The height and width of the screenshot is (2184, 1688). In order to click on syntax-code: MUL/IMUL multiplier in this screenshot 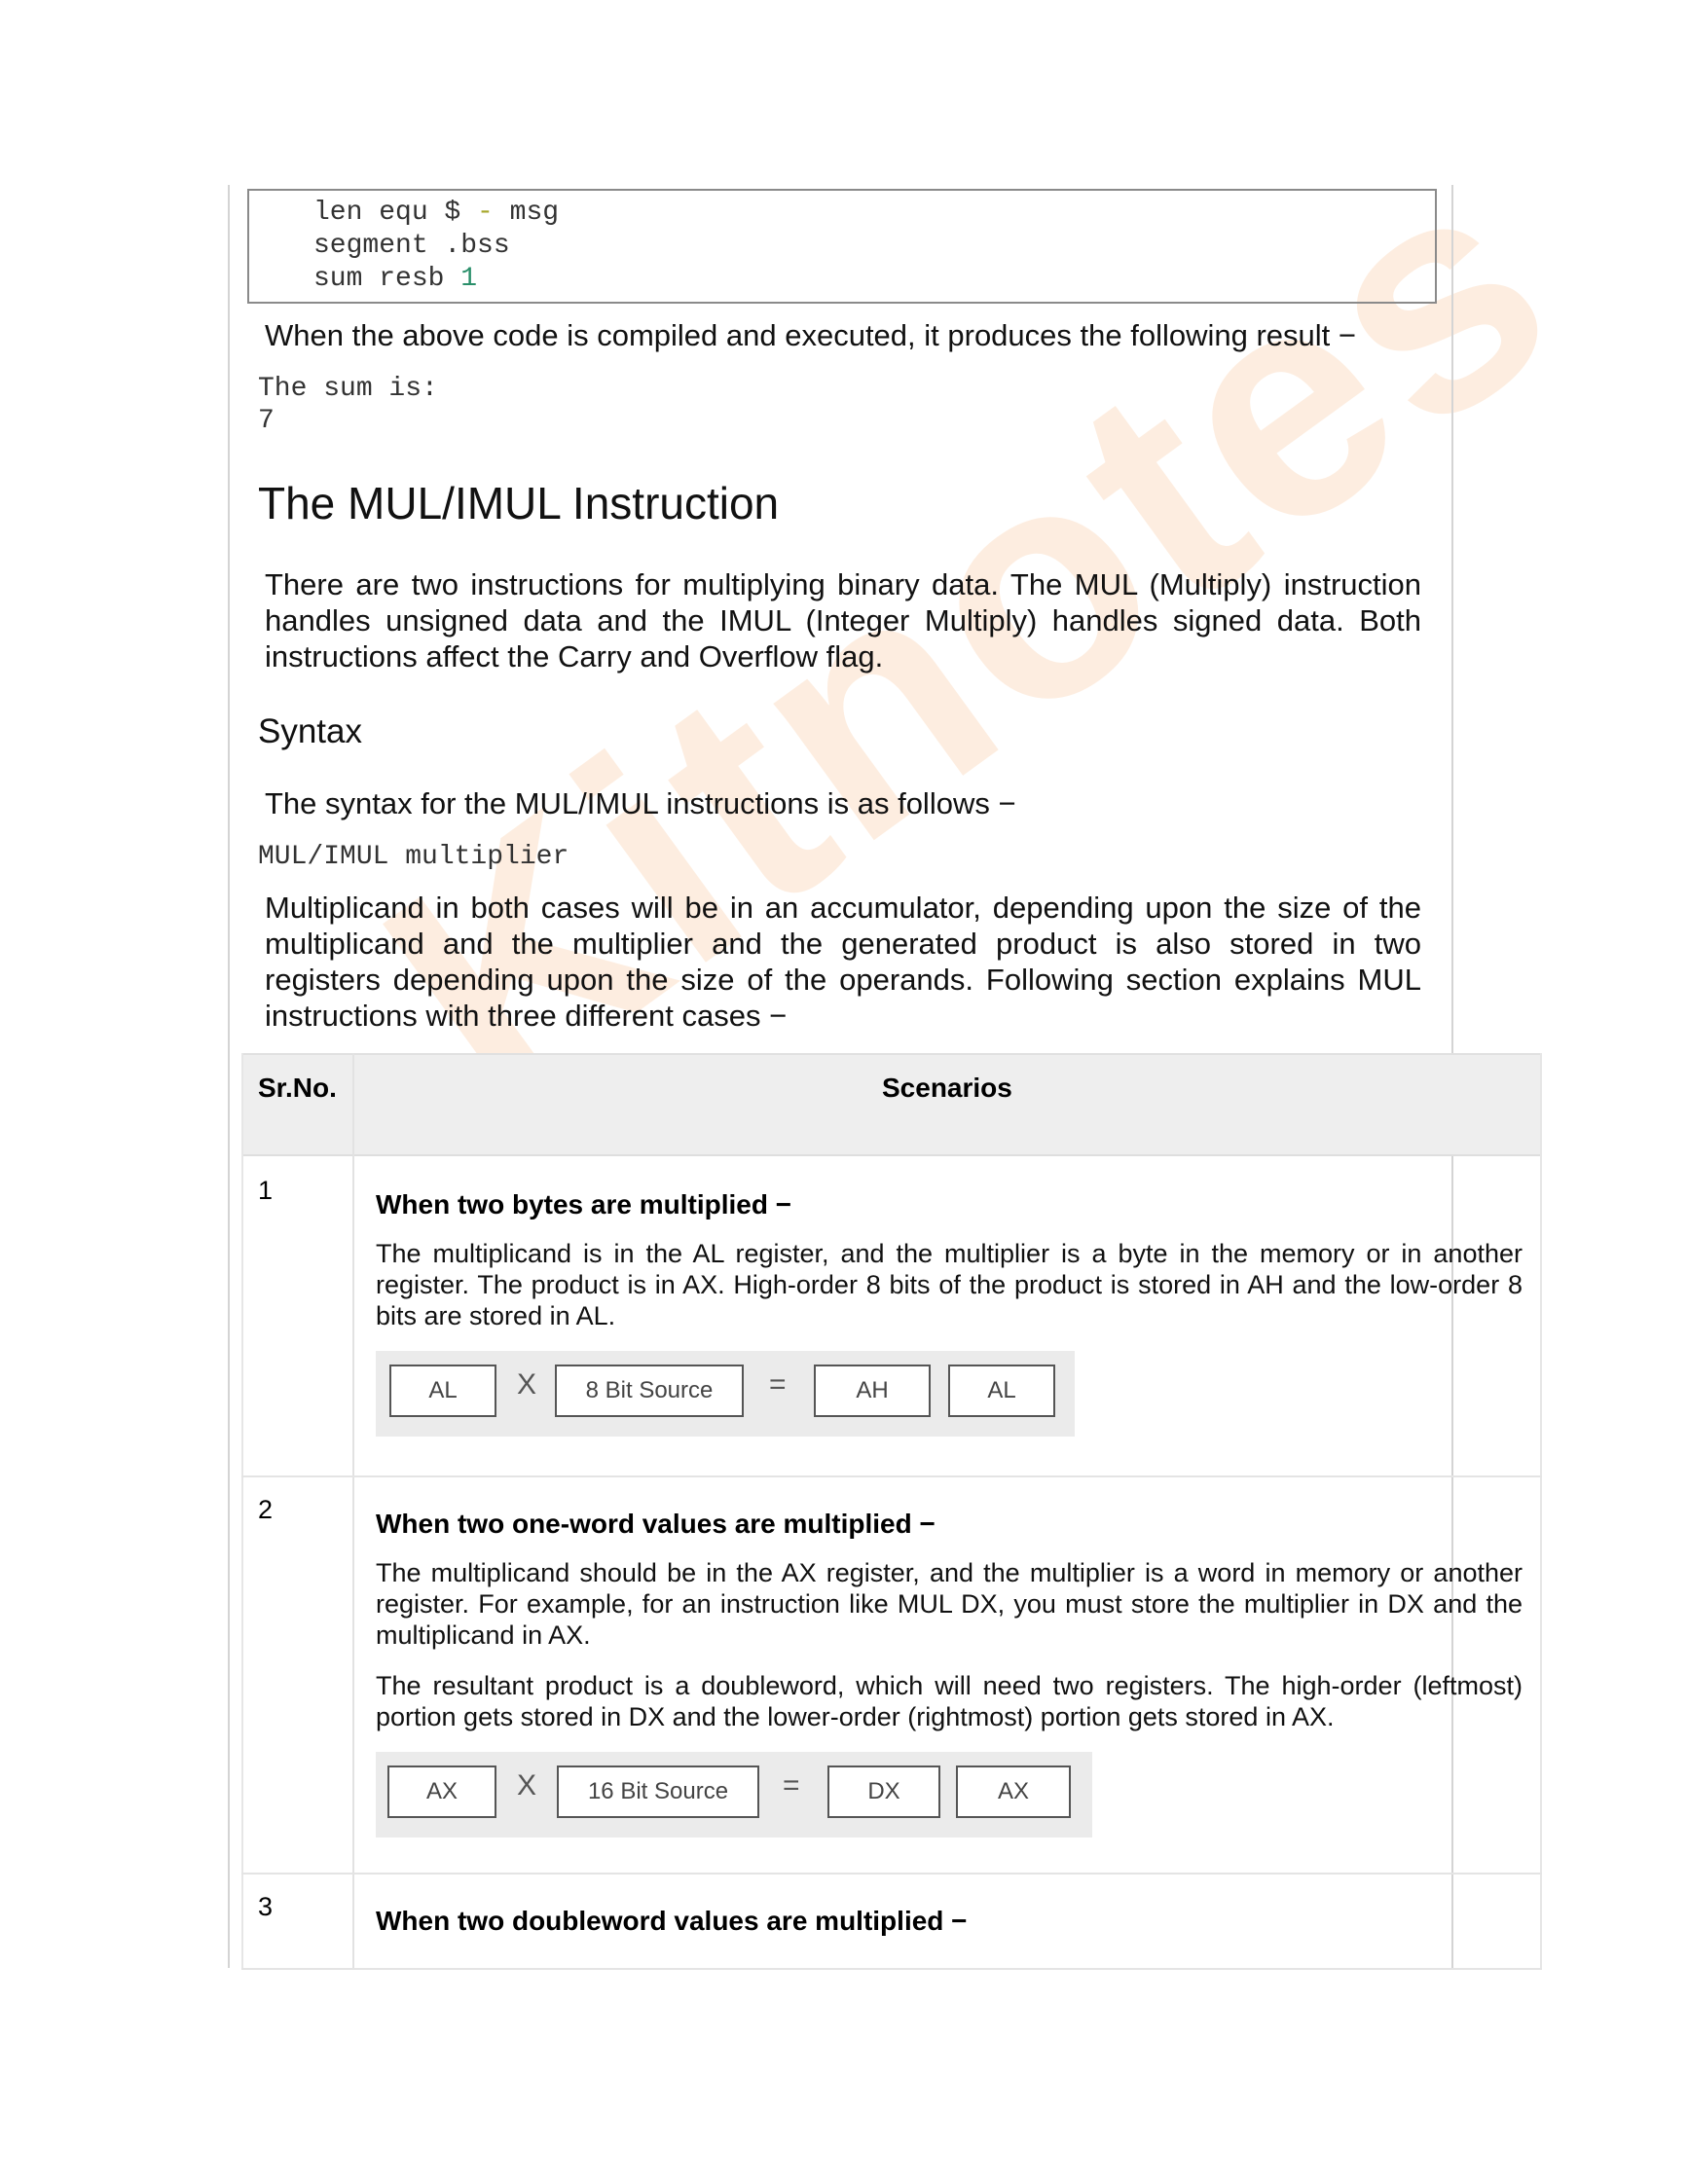, I will do `click(413, 857)`.